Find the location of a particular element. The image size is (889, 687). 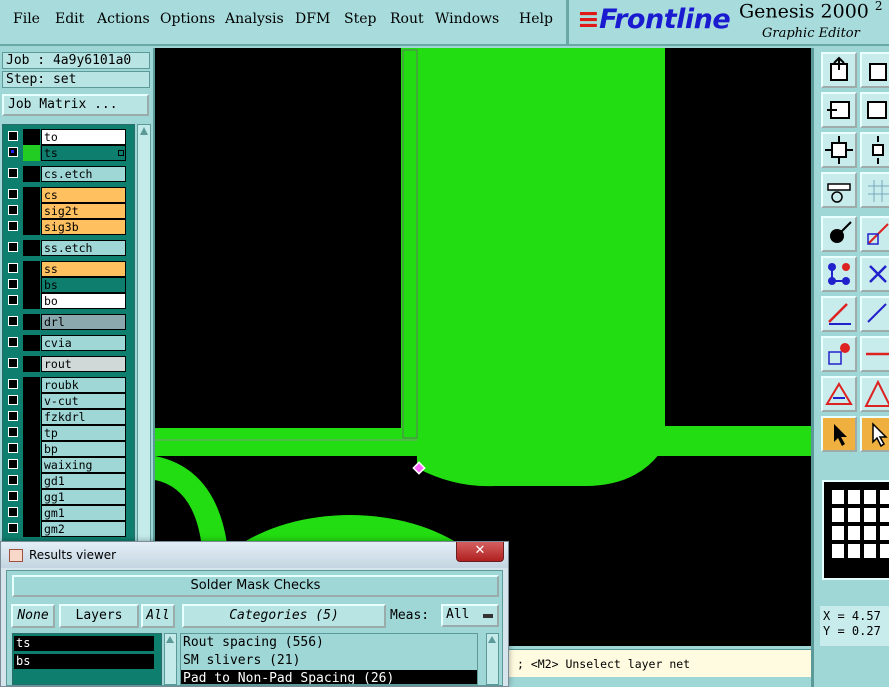

menu-dfm: DFM is located at coordinates (312, 19).